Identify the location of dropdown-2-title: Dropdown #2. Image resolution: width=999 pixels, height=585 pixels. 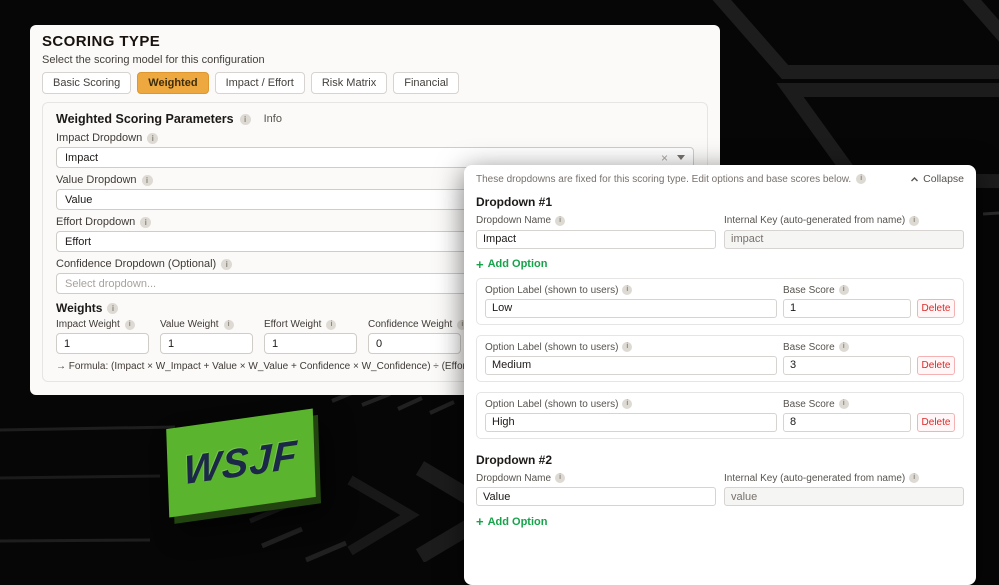
(514, 459).